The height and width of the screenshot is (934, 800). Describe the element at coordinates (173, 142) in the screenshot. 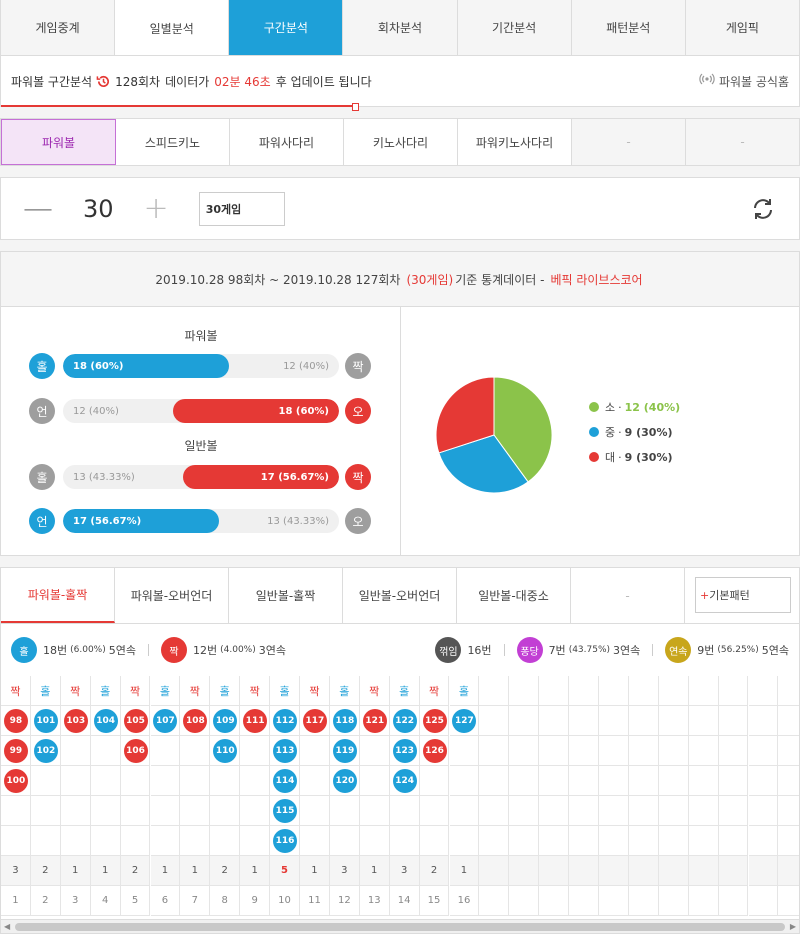

I see `game-tab-2: 스피드키노` at that location.